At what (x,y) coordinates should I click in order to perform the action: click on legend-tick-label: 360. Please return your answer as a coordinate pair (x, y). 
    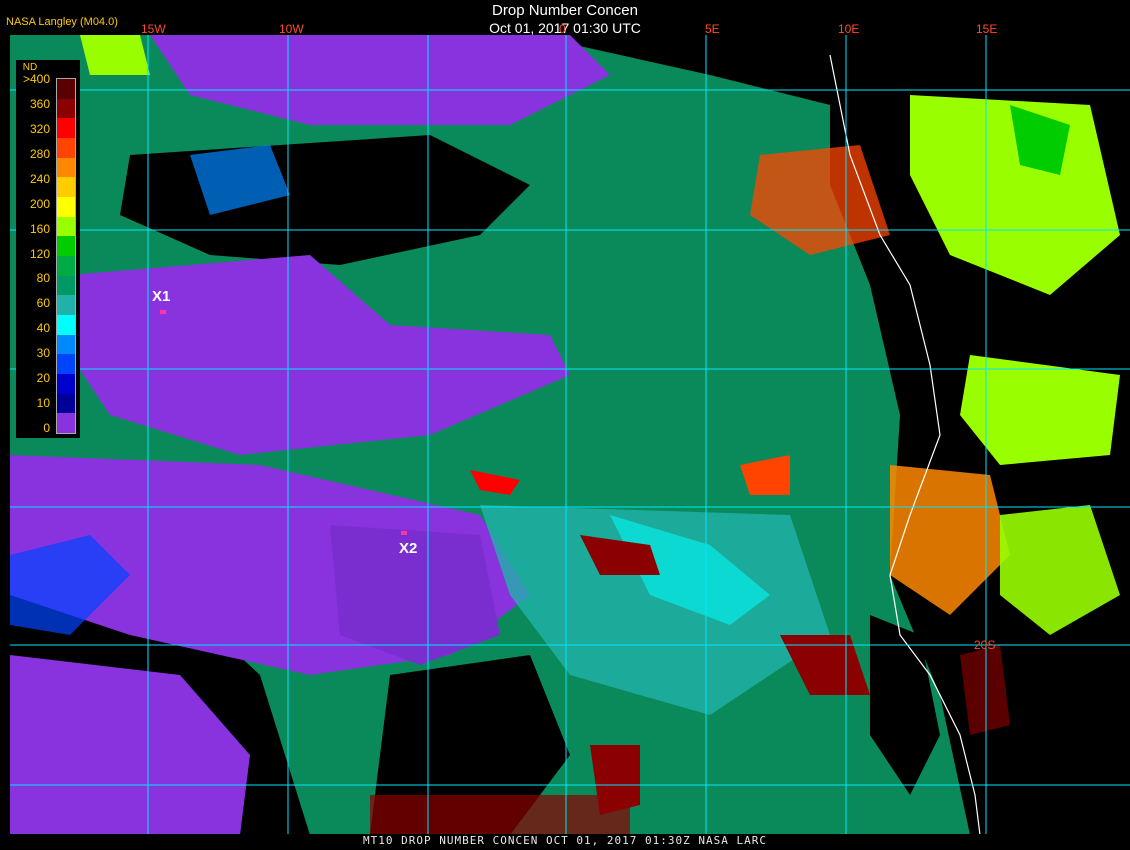
    Looking at the image, I should click on (39, 103).